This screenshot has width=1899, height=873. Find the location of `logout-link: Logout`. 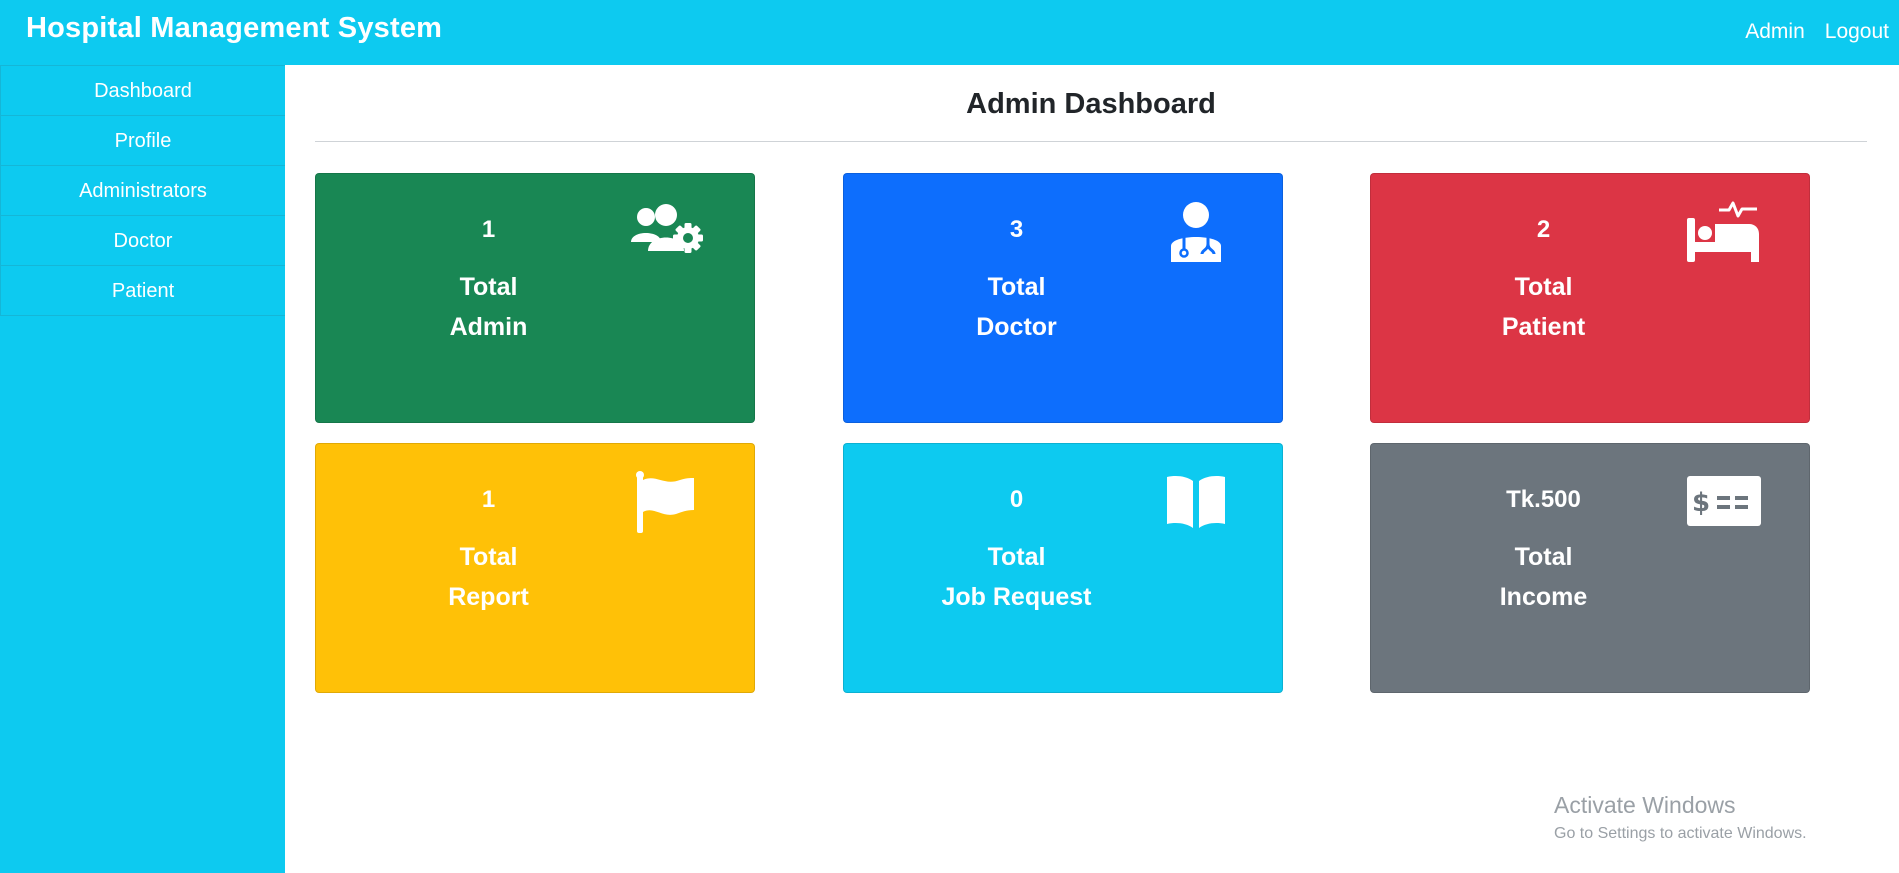

logout-link: Logout is located at coordinates (1857, 32).